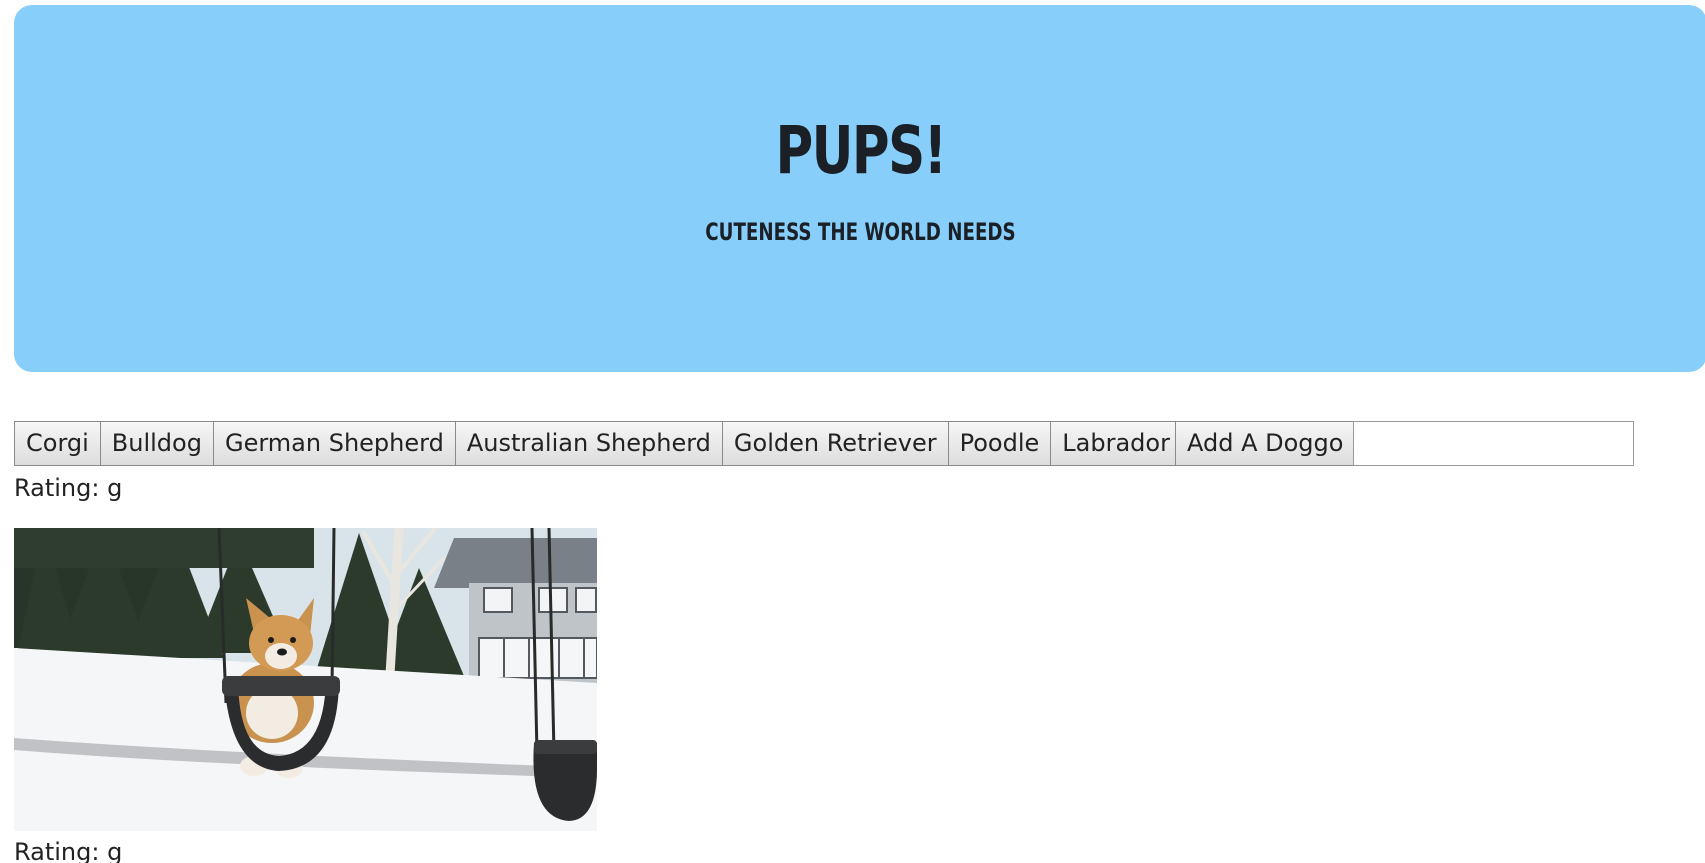 This screenshot has width=1705, height=863. Describe the element at coordinates (57, 443) in the screenshot. I see `breed-button-corgi: Corgi` at that location.